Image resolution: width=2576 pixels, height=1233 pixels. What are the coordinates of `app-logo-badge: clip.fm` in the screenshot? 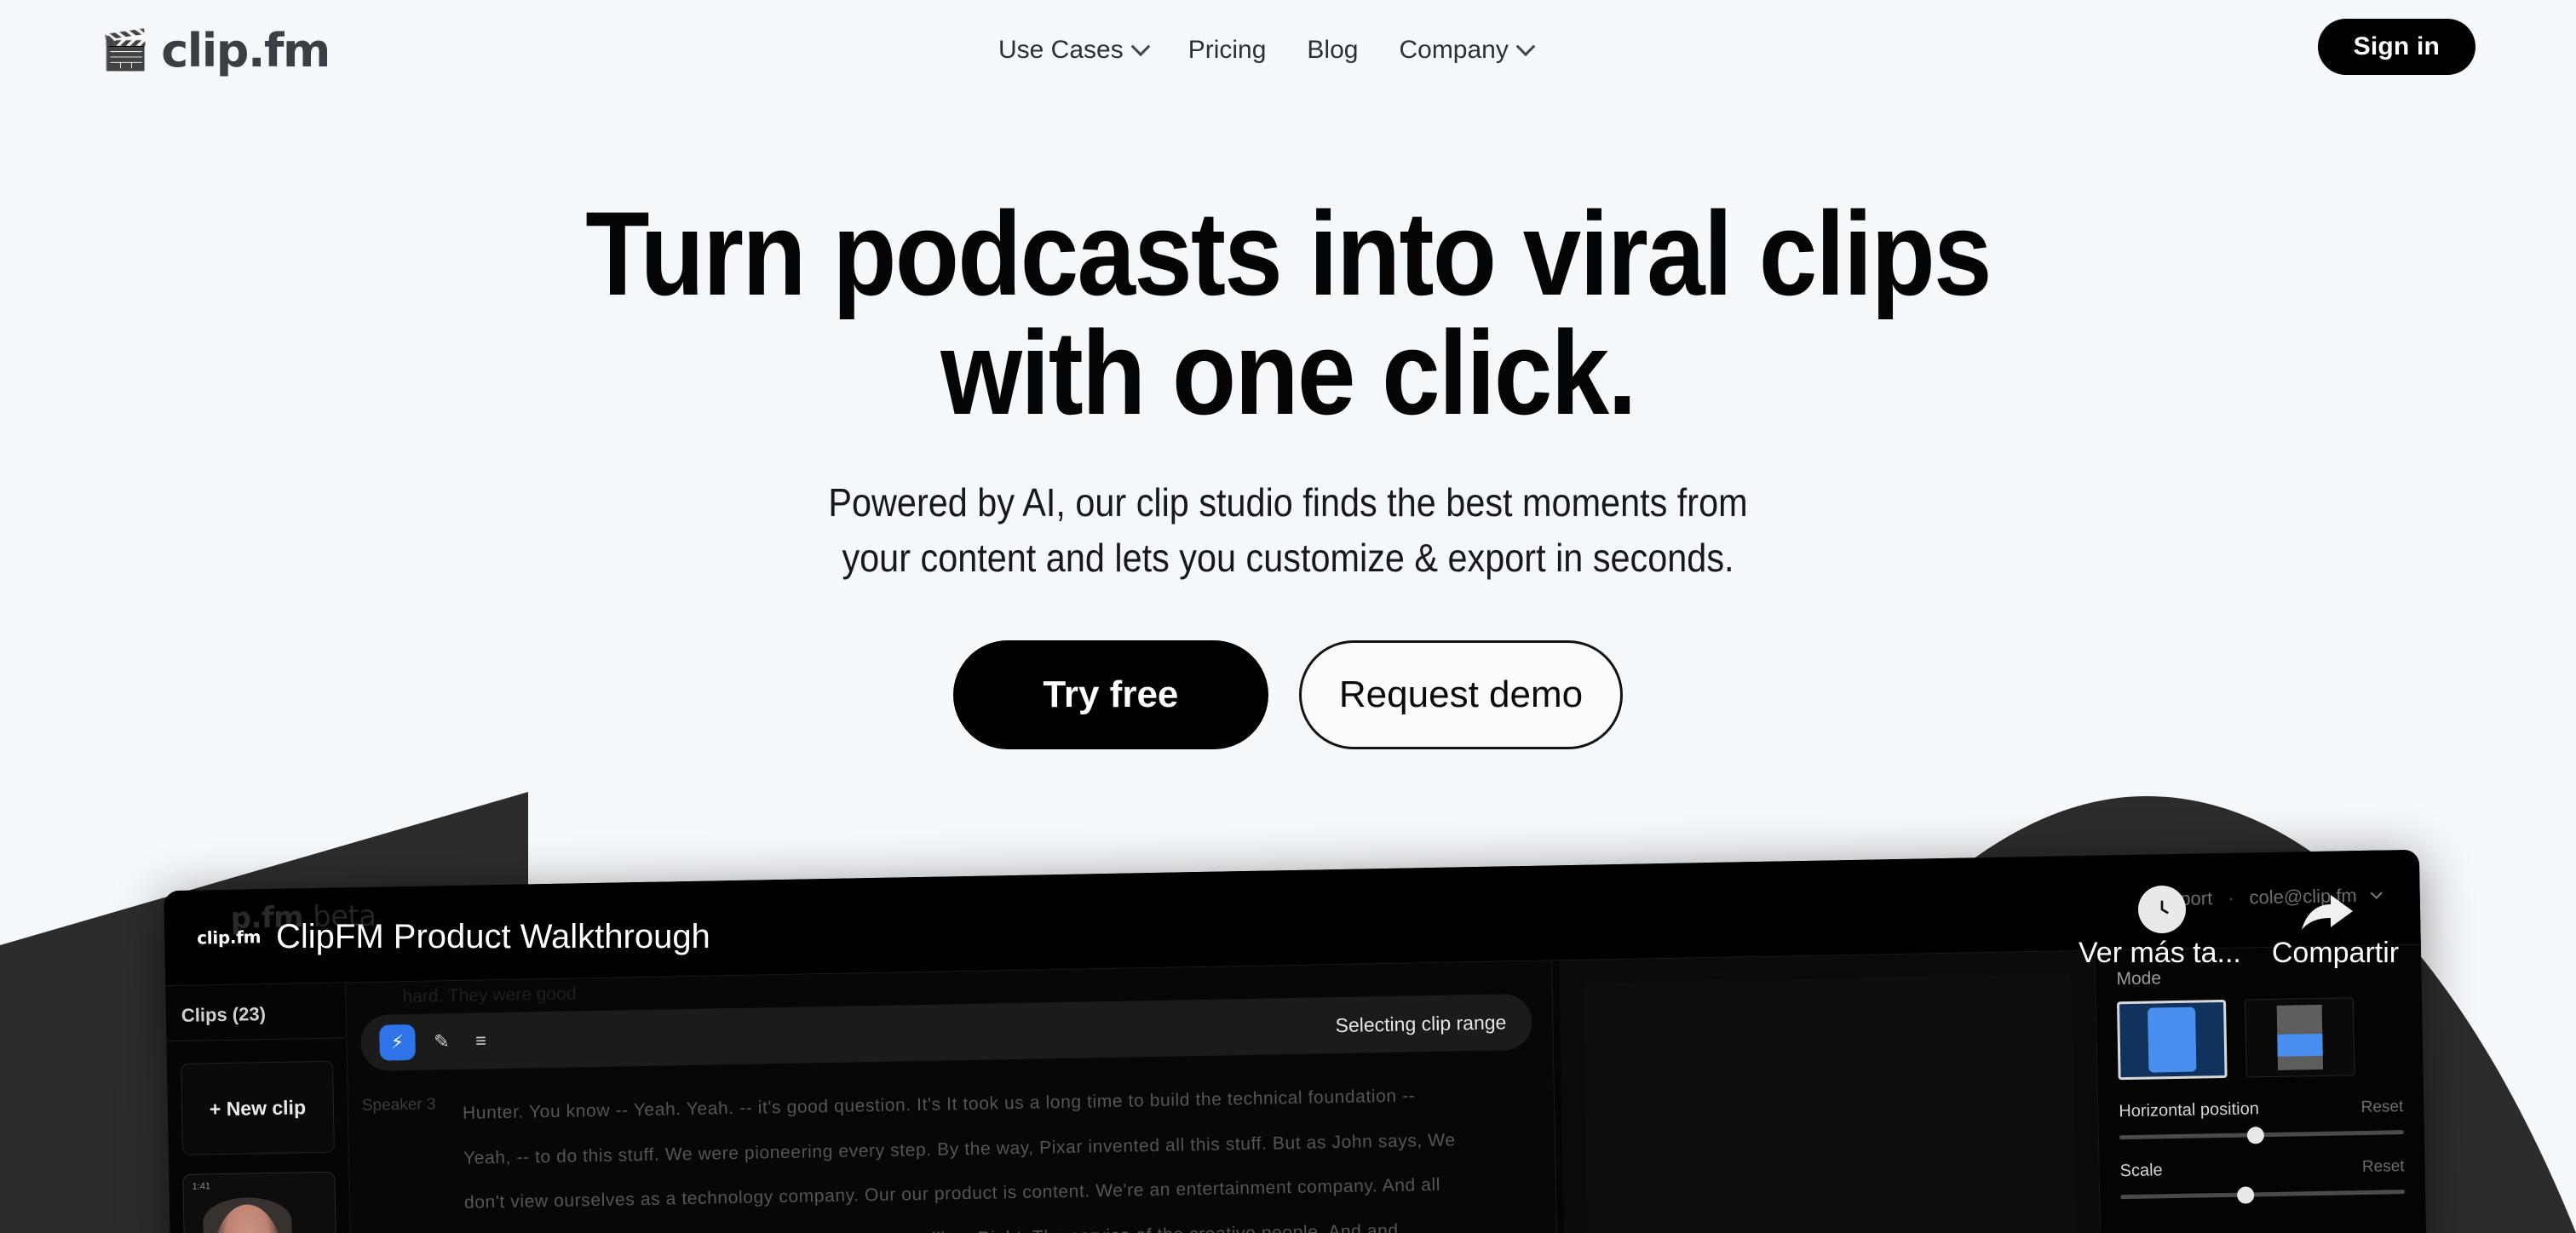 It's located at (229, 937).